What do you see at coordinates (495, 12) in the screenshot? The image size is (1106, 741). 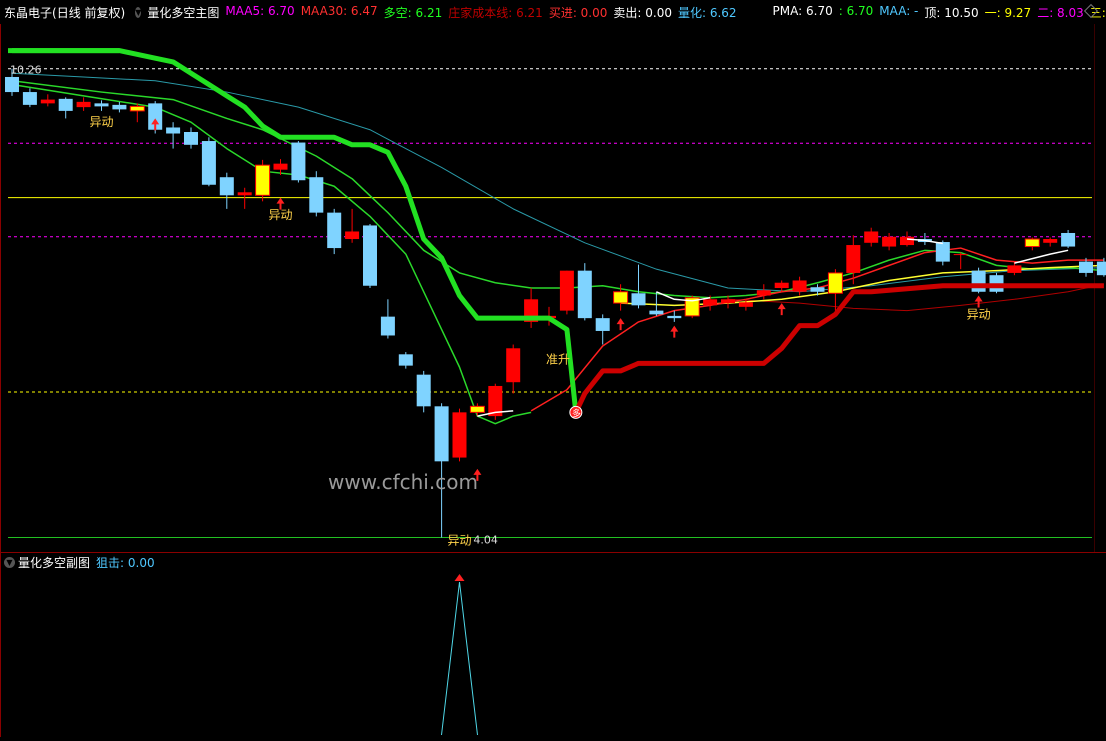 I see `header-value-3: 庄家成本线: 6.21` at bounding box center [495, 12].